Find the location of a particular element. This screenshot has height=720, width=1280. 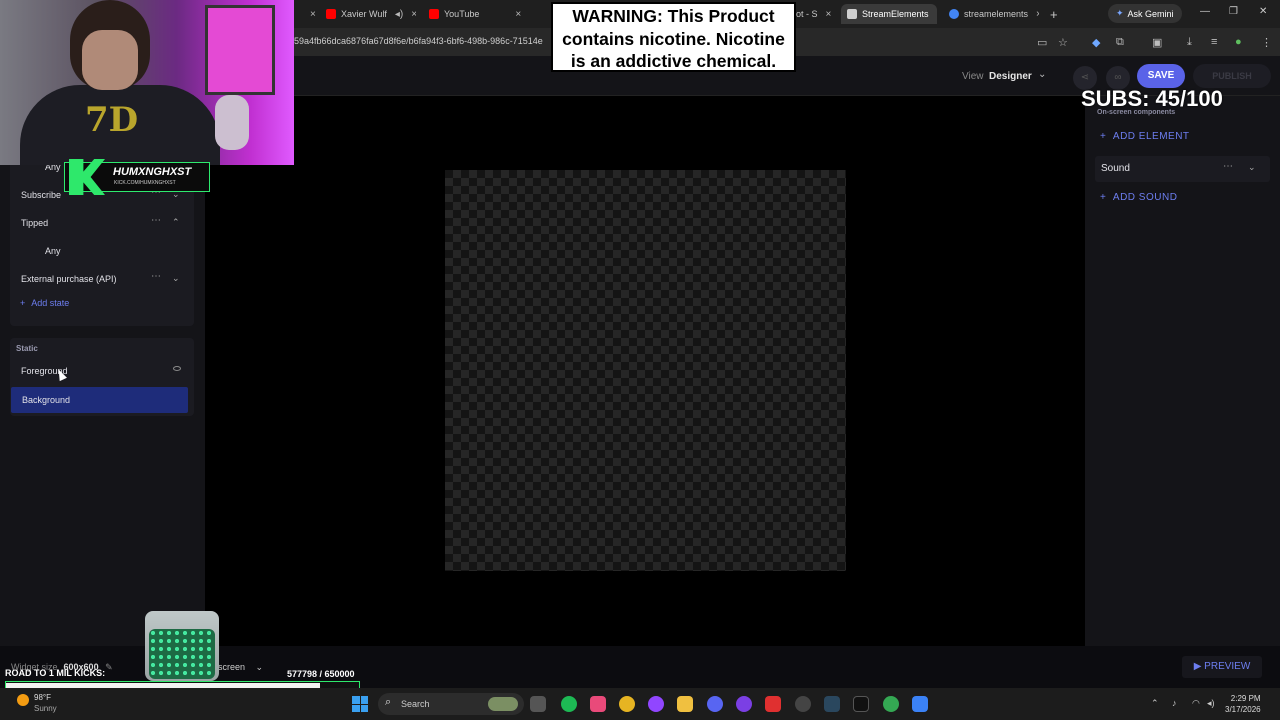

taskbar-clock: 2:29 PM 3/17/2026 is located at coordinates (1243, 704).